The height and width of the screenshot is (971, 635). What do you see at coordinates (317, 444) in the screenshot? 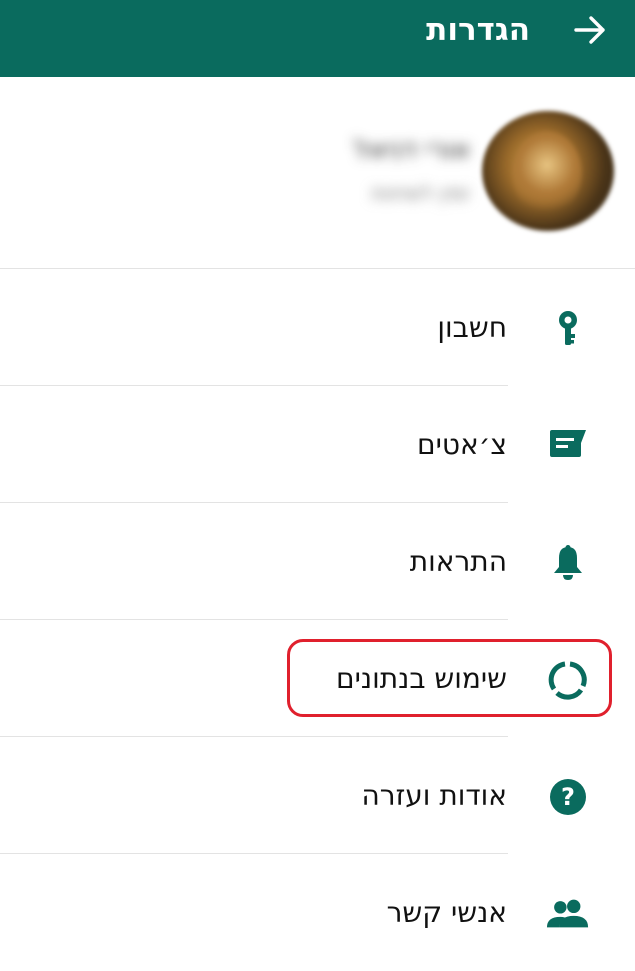
I see `menu-item-chats: צ׳אטים` at bounding box center [317, 444].